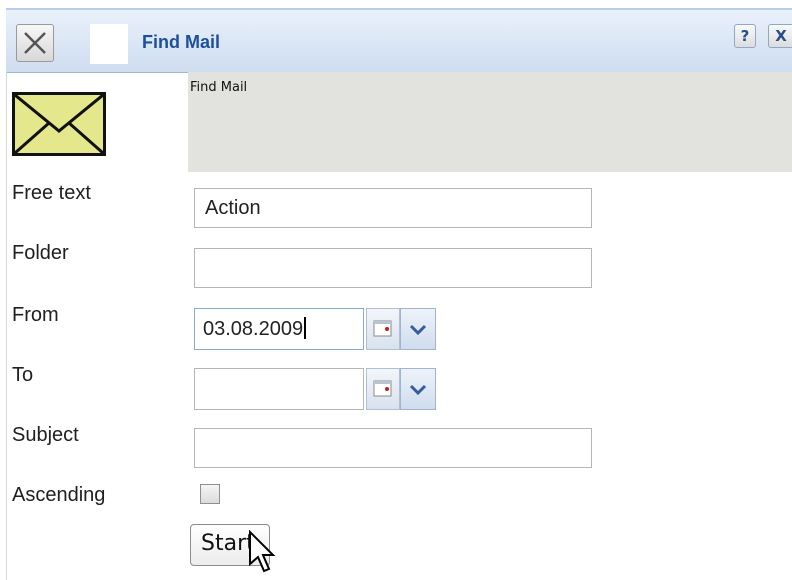 The height and width of the screenshot is (580, 792). What do you see at coordinates (393, 208) in the screenshot?
I see `free-text-input: Action` at bounding box center [393, 208].